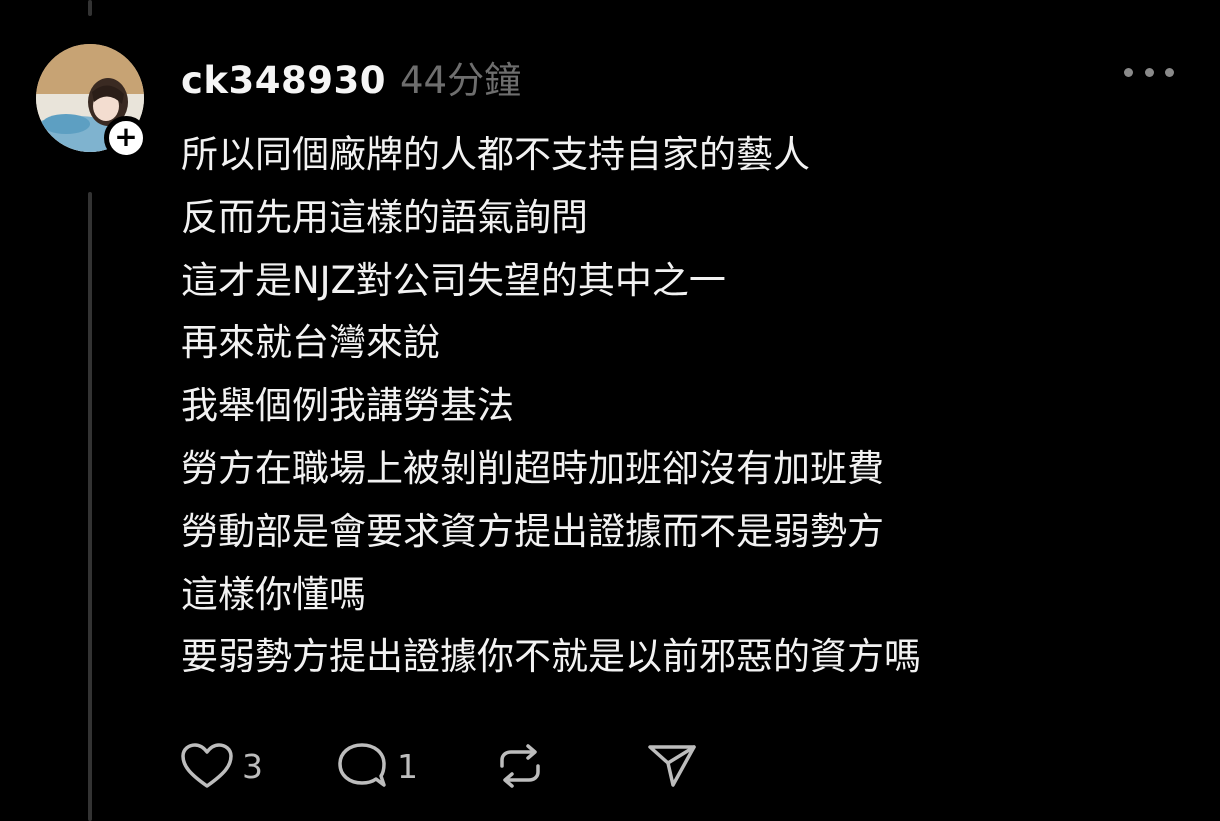 The height and width of the screenshot is (821, 1220). I want to click on post-text-line: 再來就台灣來說, so click(310, 343).